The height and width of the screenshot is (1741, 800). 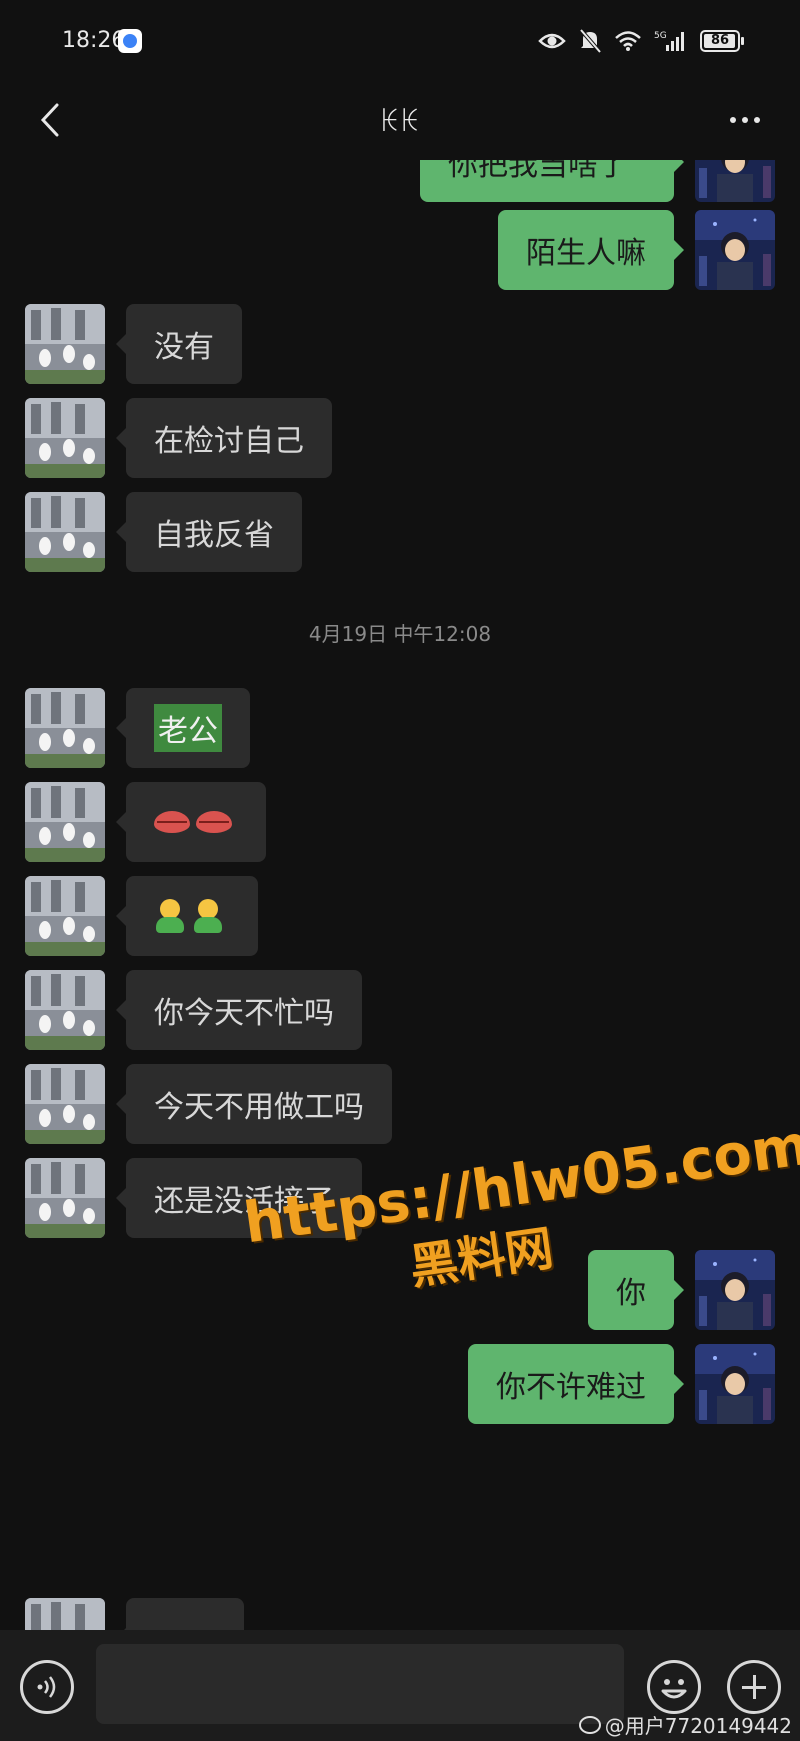 I want to click on message-row: 还是没活接了, so click(x=400, y=1198).